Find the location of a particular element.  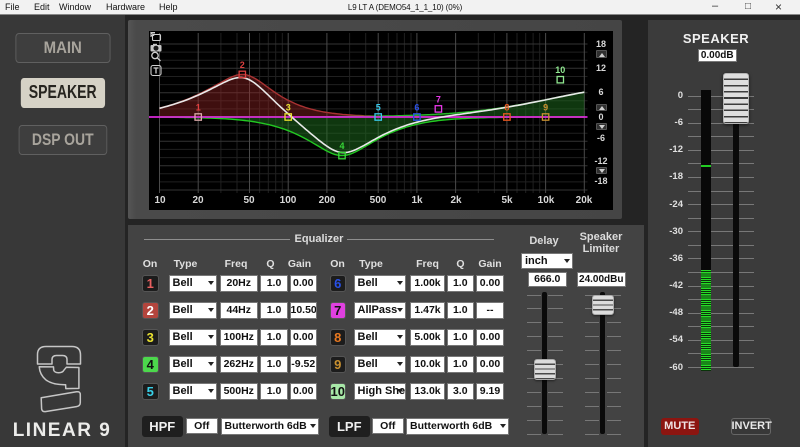

svg-text: 7 is located at coordinates (438, 99).